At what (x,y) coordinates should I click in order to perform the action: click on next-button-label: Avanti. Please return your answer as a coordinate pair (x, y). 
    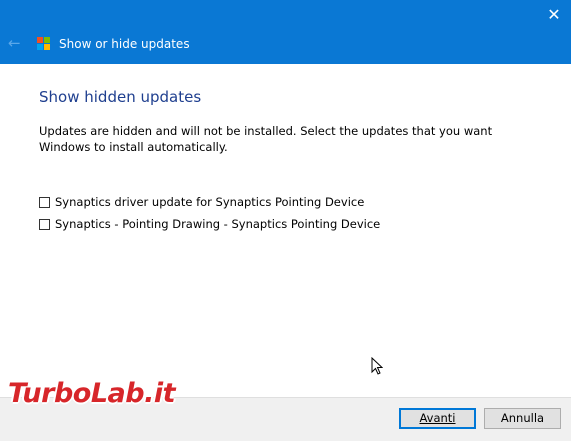
    Looking at the image, I should click on (437, 418).